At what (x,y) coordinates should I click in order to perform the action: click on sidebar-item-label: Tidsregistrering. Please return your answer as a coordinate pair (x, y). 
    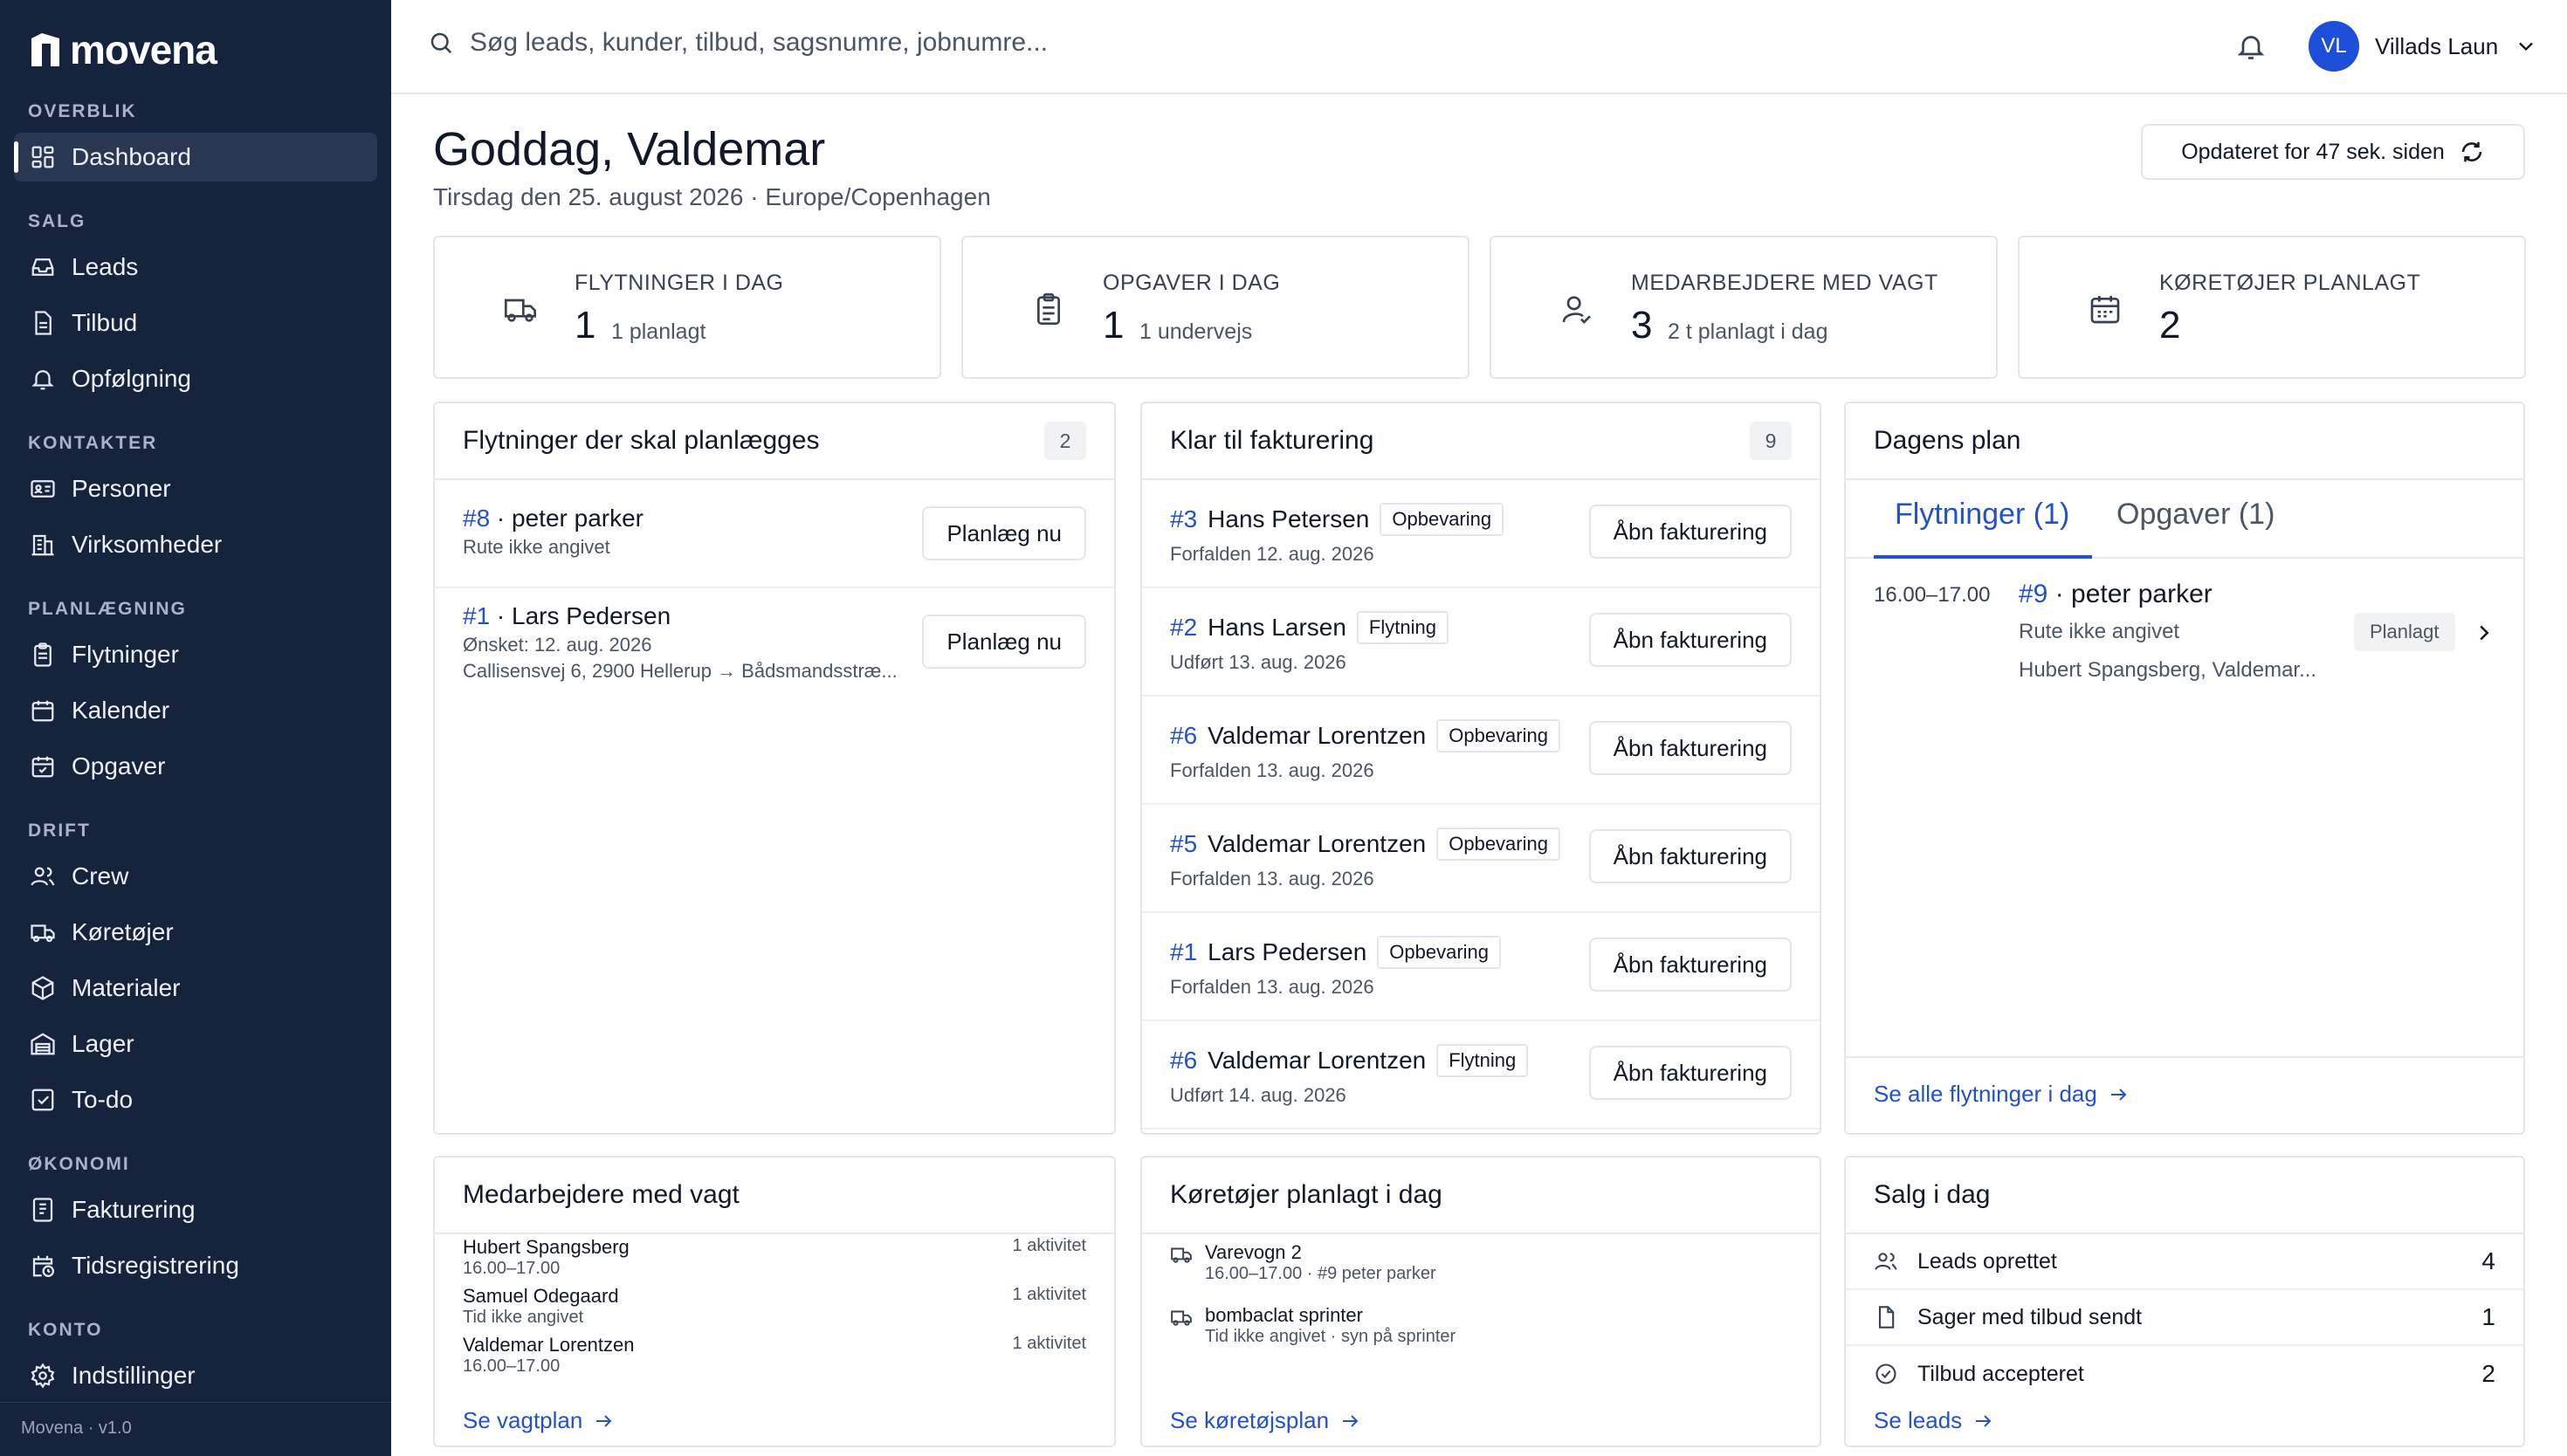
    Looking at the image, I should click on (155, 1265).